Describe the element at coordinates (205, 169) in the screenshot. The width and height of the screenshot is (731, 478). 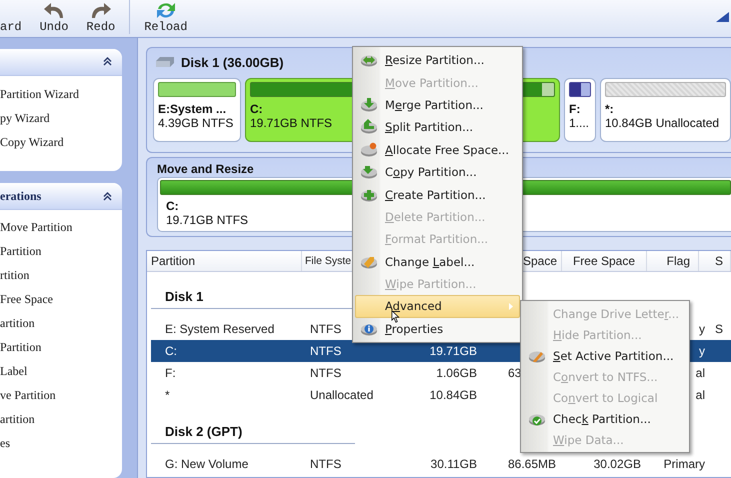
I see `panel-title: Move and Resize` at that location.